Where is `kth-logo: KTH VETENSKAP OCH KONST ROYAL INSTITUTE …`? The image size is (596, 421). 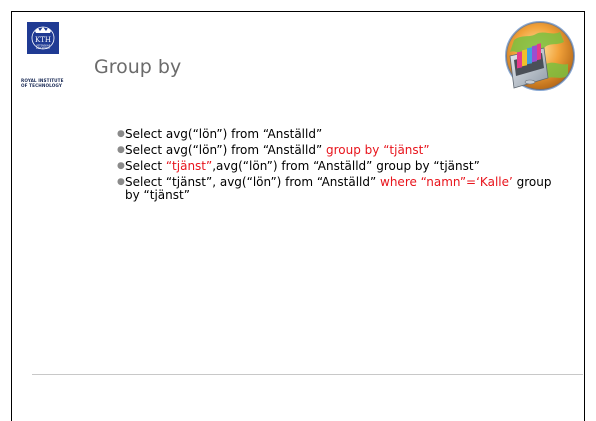 kth-logo: KTH VETENSKAP OCH KONST ROYAL INSTITUTE … is located at coordinates (50, 55).